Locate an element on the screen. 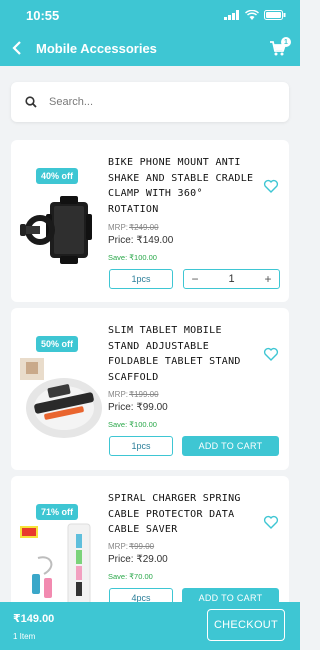  search-icon is located at coordinates (31, 102).